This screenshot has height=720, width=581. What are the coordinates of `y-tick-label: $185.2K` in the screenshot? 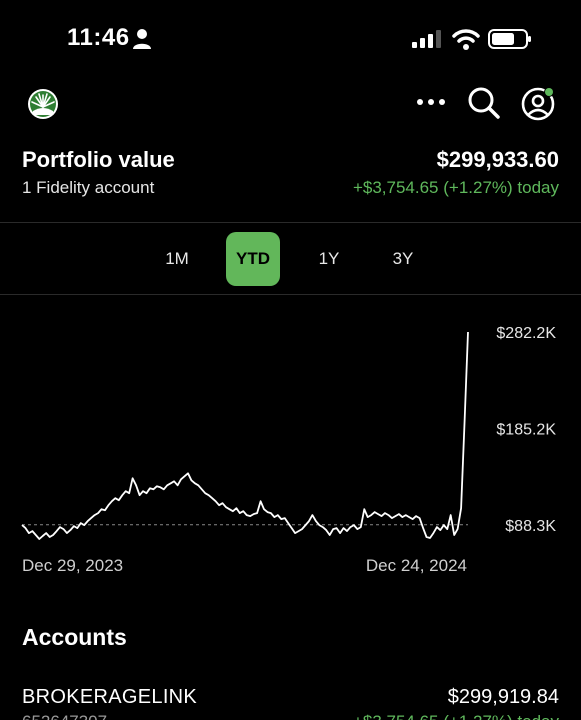 It's located at (526, 429).